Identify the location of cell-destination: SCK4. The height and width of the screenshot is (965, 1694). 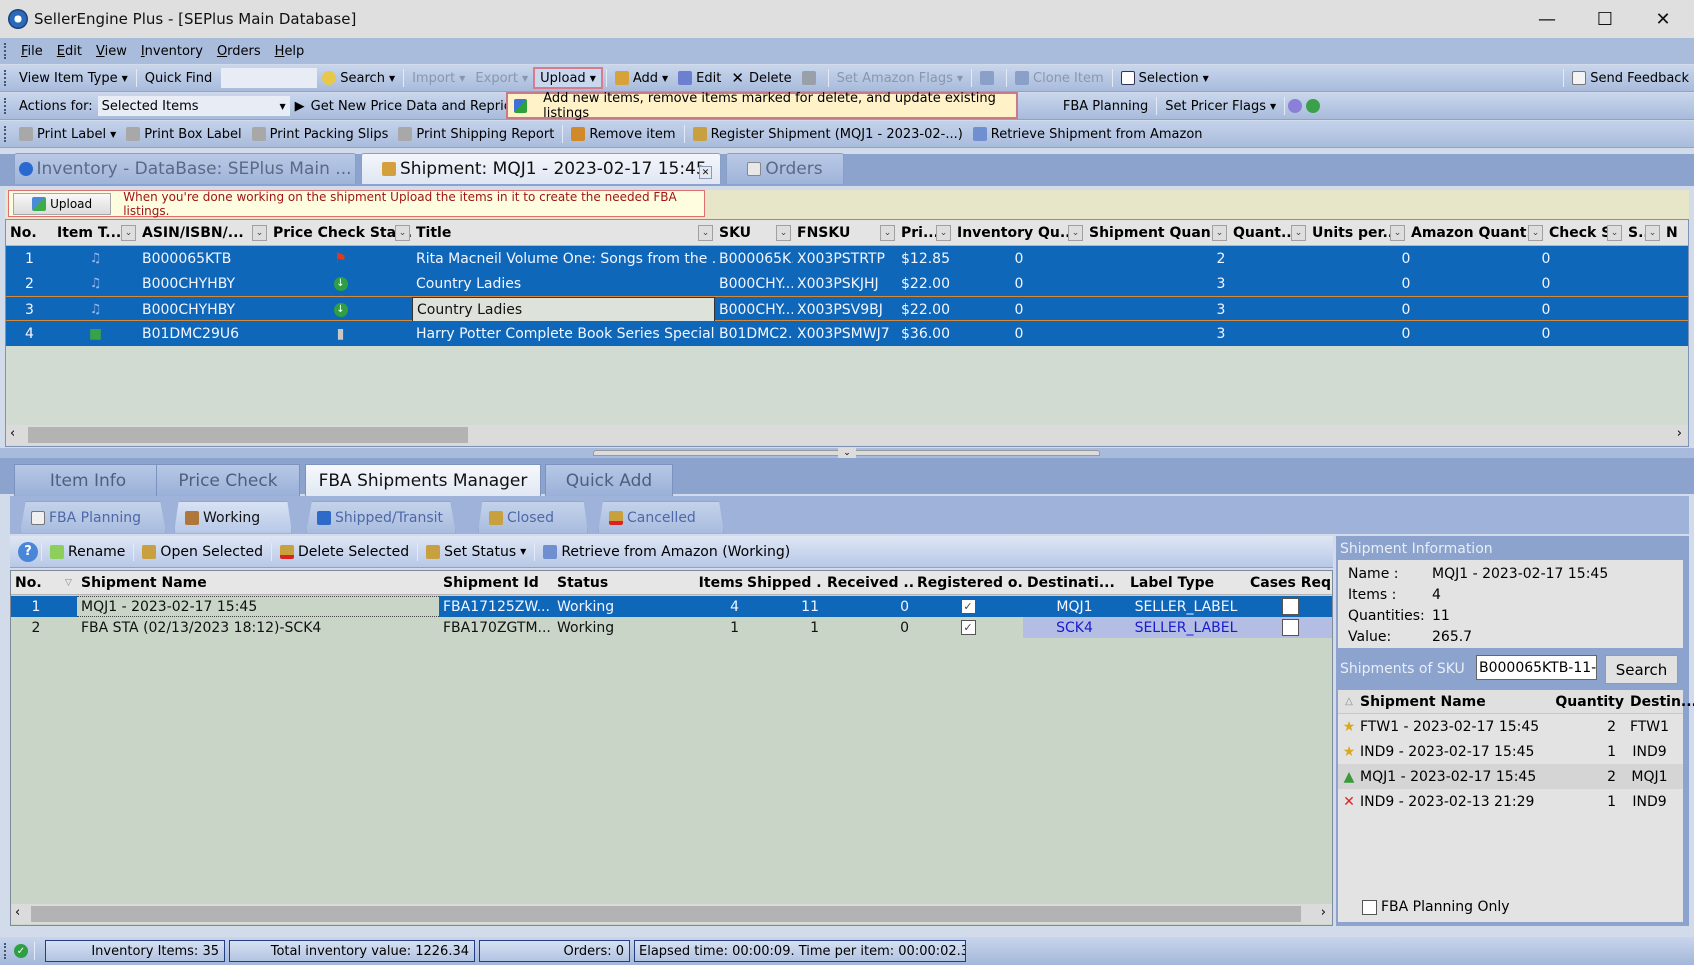
(1074, 627).